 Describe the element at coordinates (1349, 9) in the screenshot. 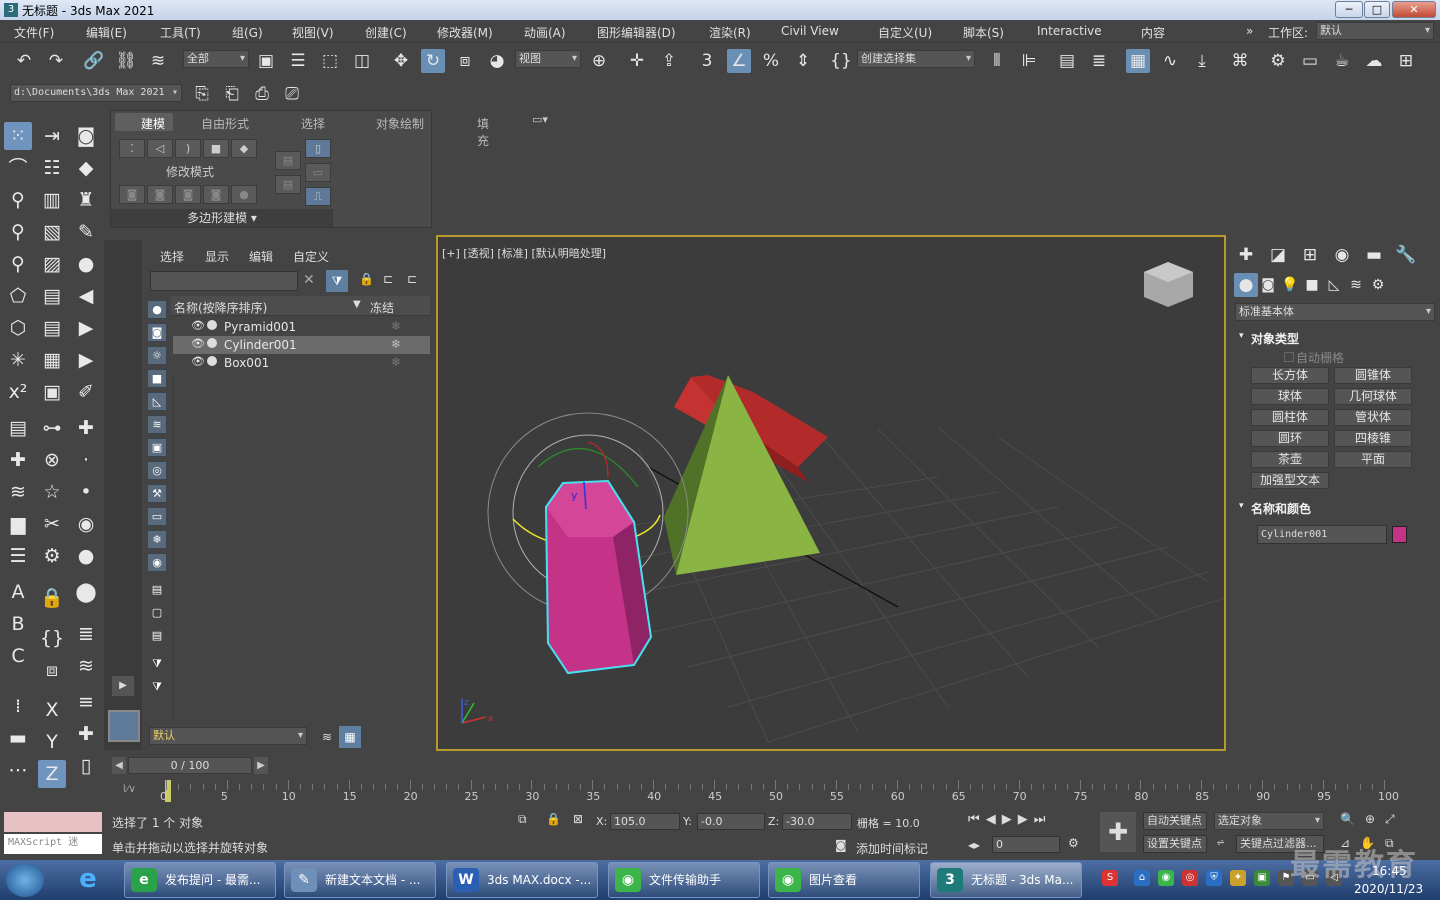

I see `minimize-button: ─` at that location.